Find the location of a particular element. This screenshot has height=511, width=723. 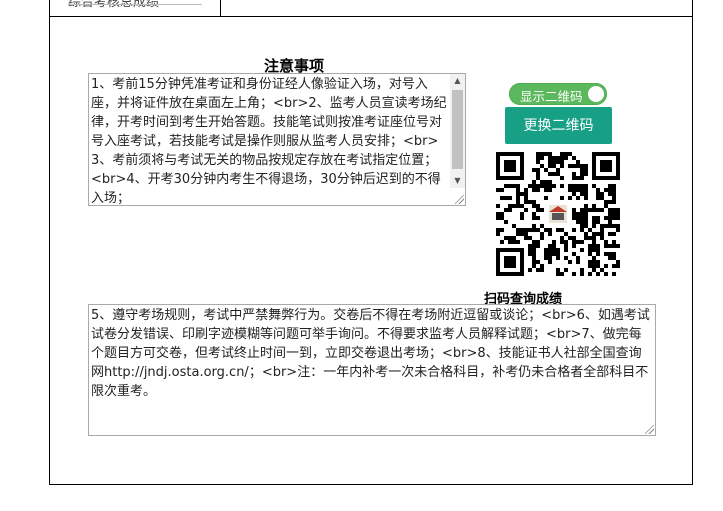

show-qr-toggle-label: 显示二维码 is located at coordinates (551, 96).